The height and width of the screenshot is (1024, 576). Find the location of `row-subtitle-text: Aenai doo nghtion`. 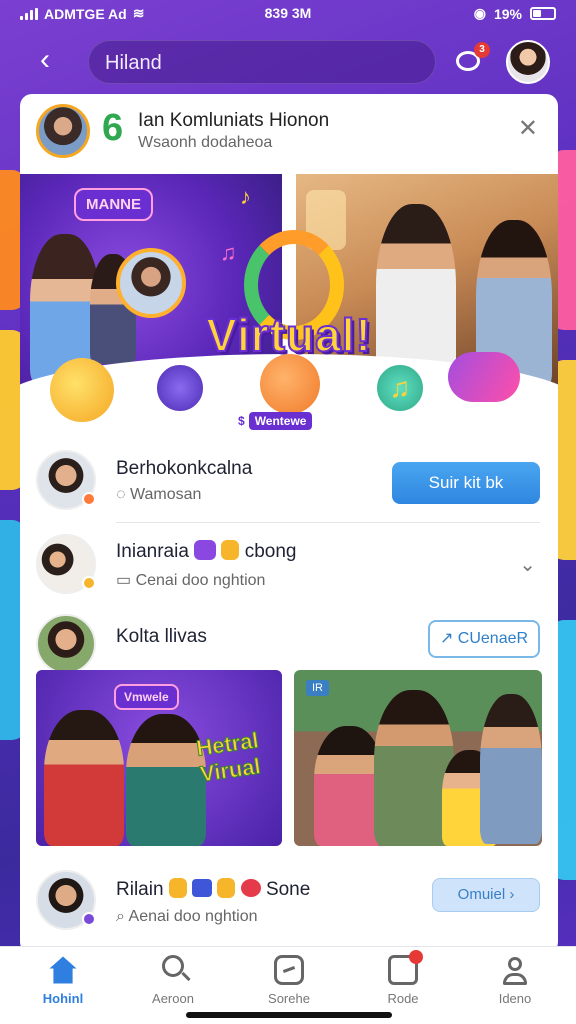

row-subtitle-text: Aenai doo nghtion is located at coordinates (193, 916).